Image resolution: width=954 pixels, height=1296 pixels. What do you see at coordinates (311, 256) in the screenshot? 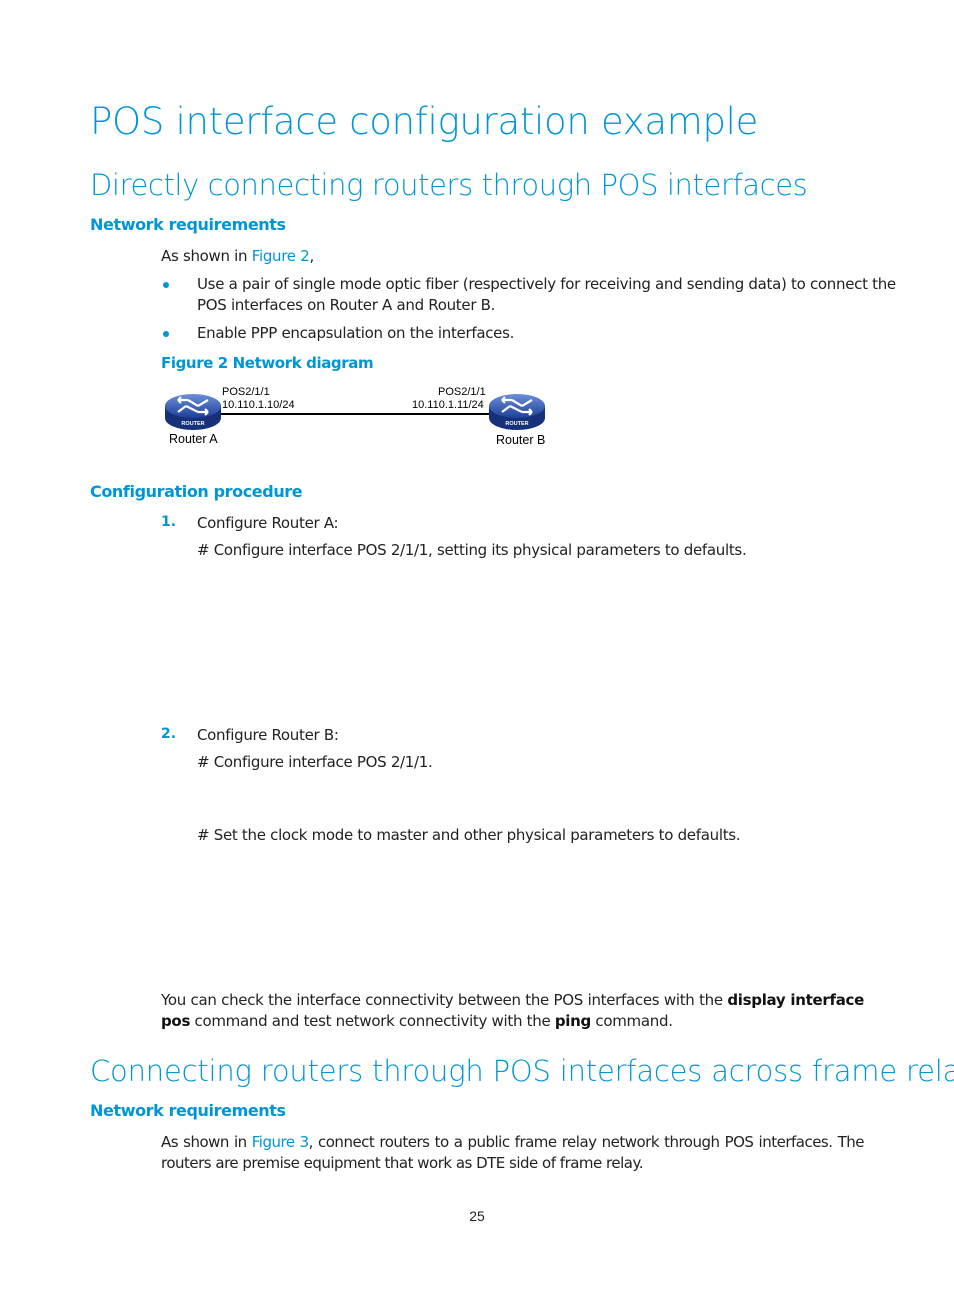
I see `intro-suffix: ,` at bounding box center [311, 256].